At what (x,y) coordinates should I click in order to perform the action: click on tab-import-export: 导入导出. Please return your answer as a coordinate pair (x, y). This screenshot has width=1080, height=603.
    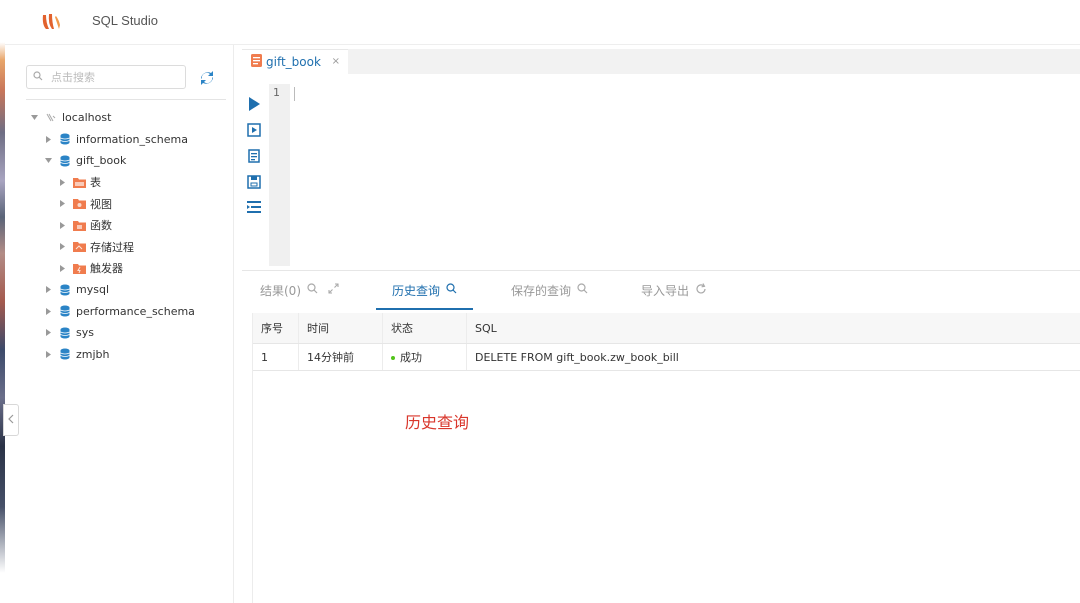
    Looking at the image, I should click on (674, 290).